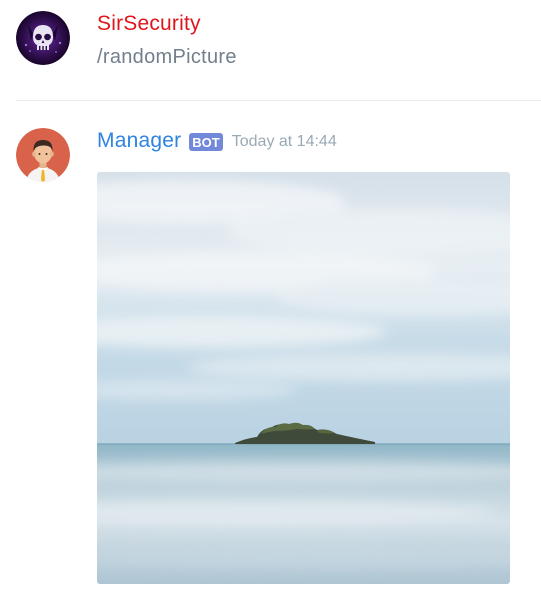 The image size is (541, 605). Describe the element at coordinates (278, 100) in the screenshot. I see `message-divider` at that location.